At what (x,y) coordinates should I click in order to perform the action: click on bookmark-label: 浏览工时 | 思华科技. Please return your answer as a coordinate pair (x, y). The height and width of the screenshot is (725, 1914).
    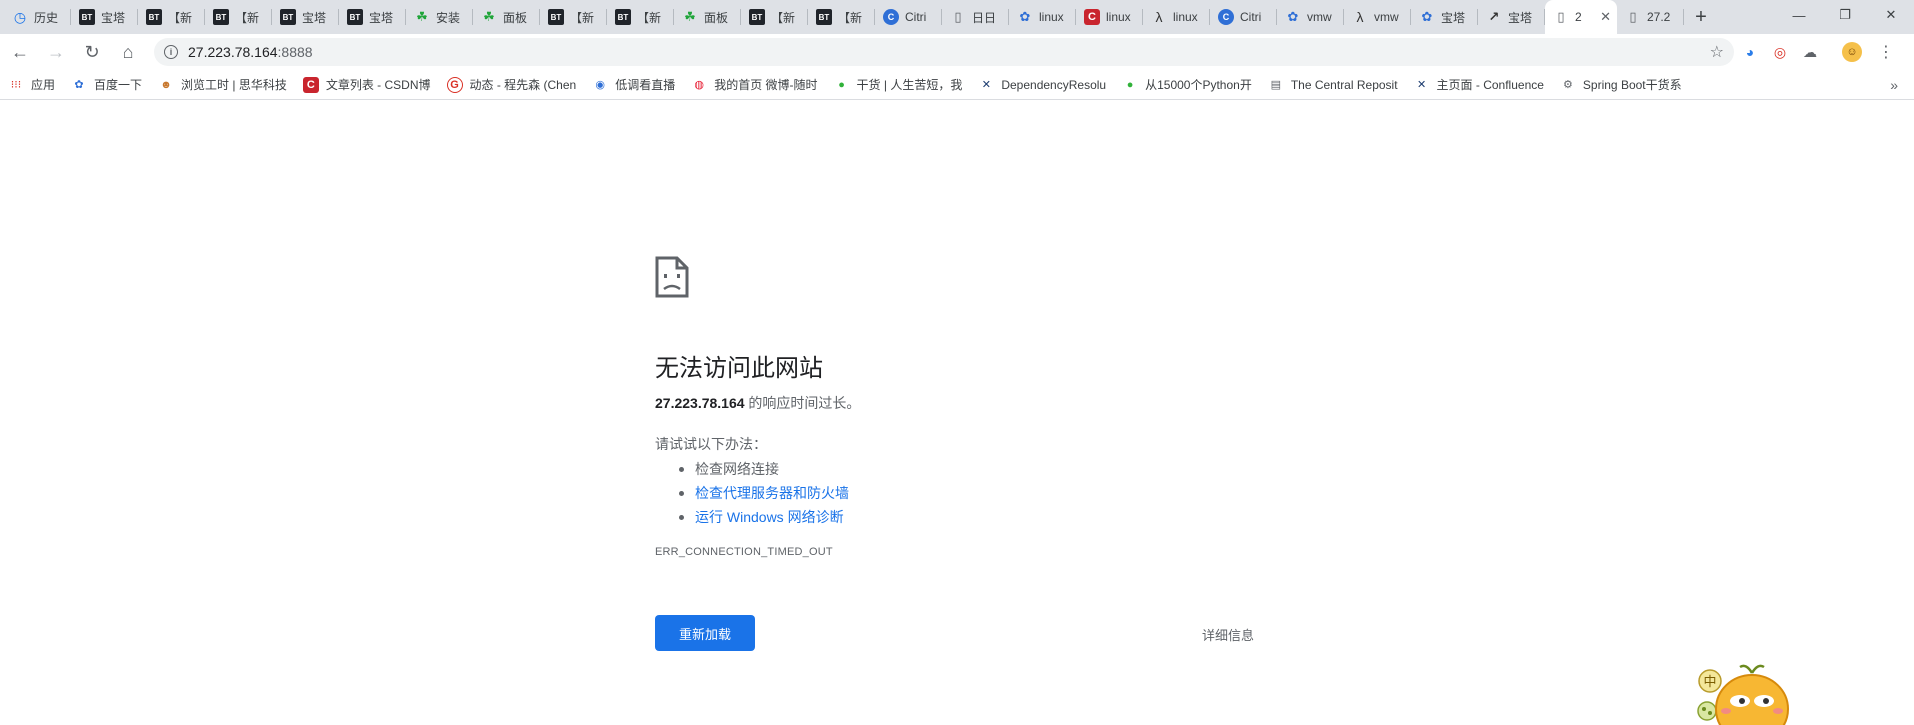
    Looking at the image, I should click on (234, 85).